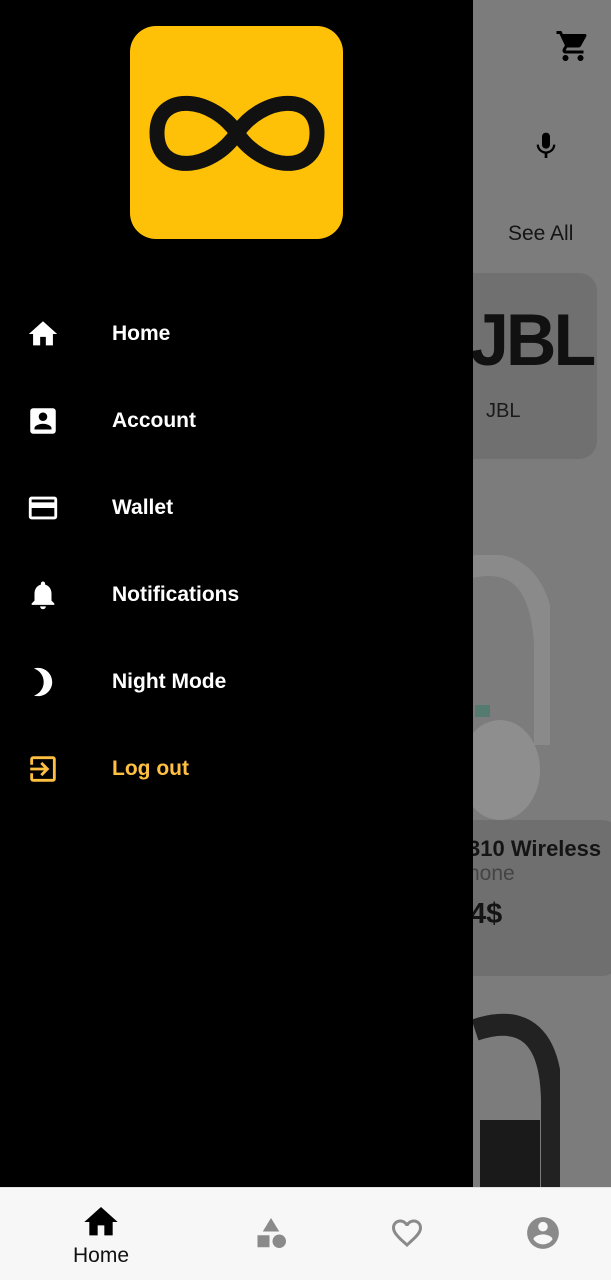 The image size is (611, 1280). Describe the element at coordinates (43, 421) in the screenshot. I see `account-box-icon` at that location.